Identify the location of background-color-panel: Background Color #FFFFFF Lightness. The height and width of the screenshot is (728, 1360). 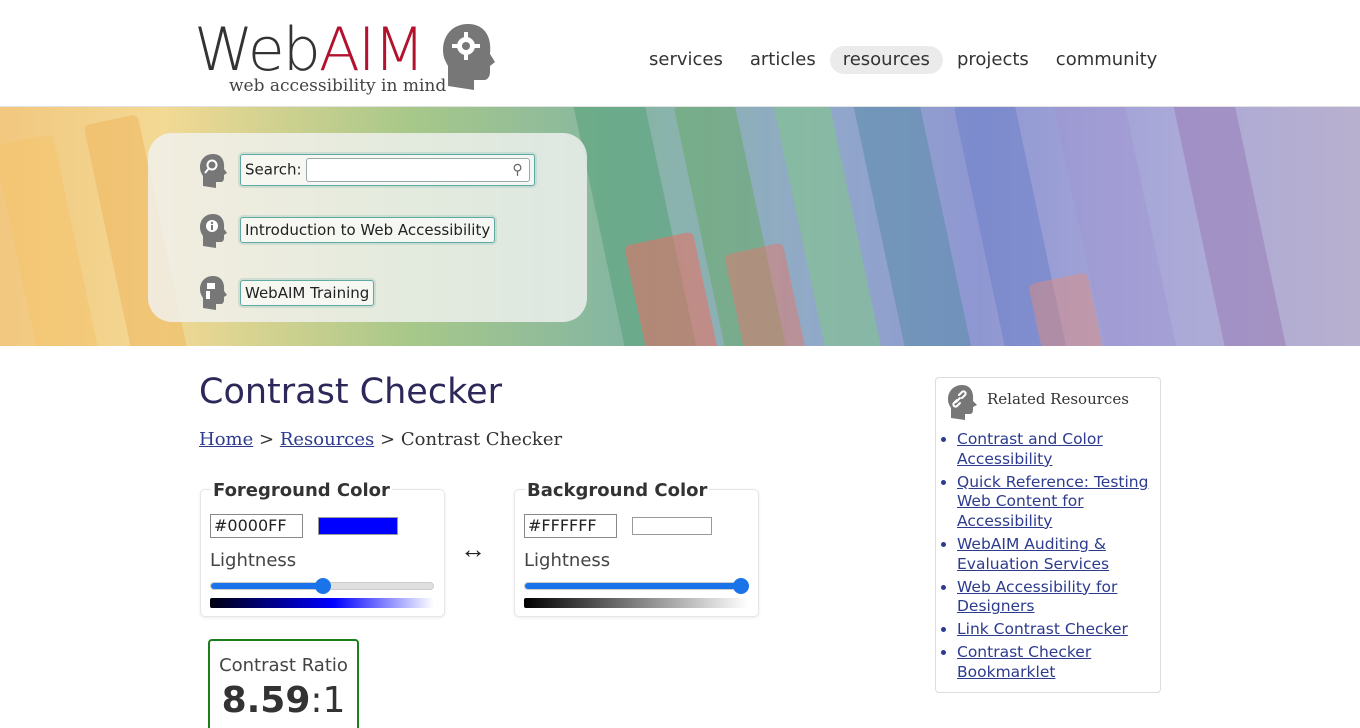
(636, 548).